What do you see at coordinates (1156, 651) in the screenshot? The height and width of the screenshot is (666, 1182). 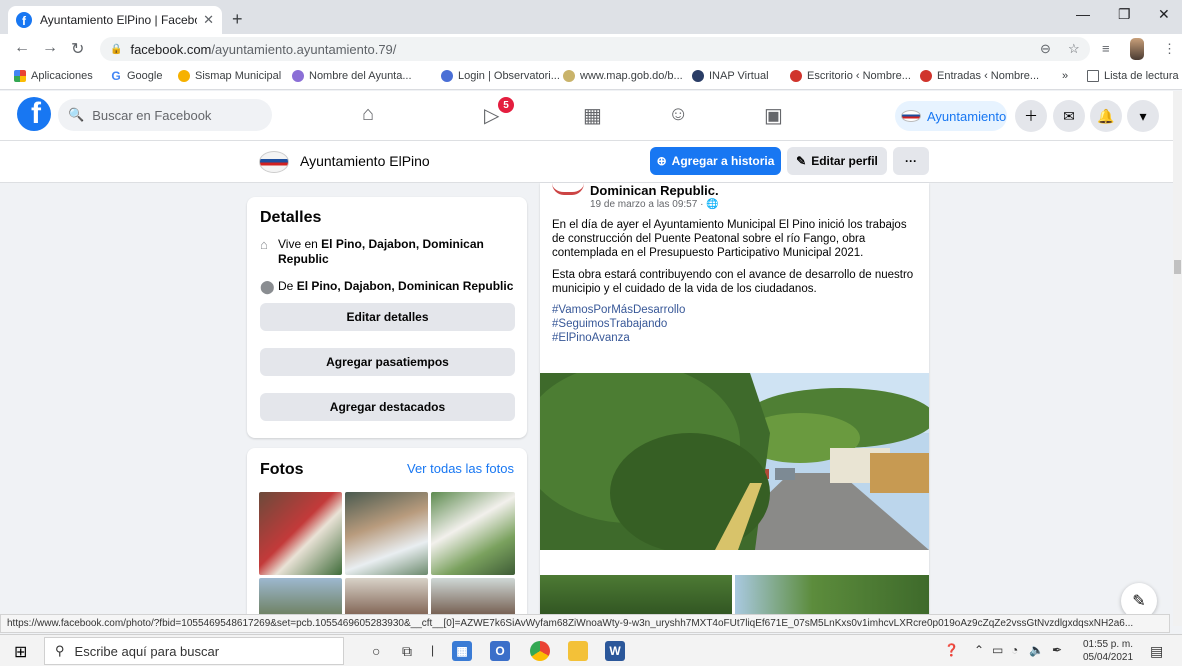 I see `action-center-icon: ▤` at bounding box center [1156, 651].